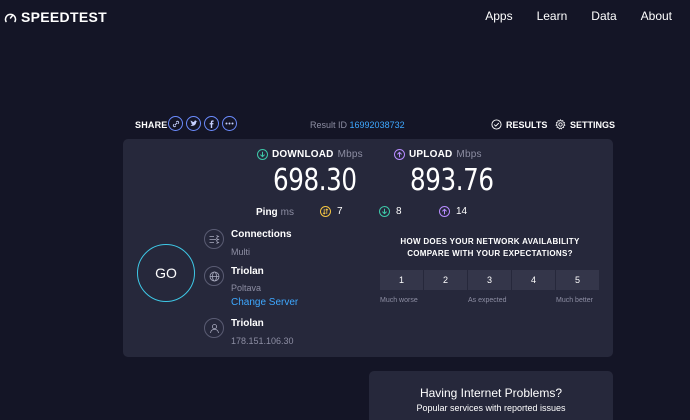  Describe the element at coordinates (444, 211) in the screenshot. I see `upload-latency-icon` at that location.